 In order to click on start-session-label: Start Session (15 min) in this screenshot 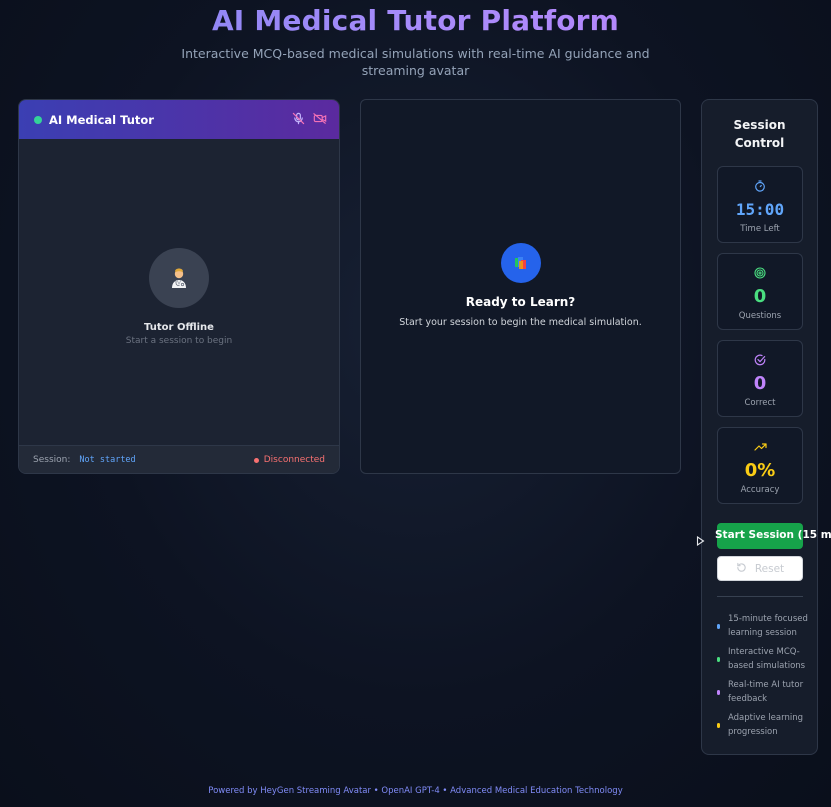, I will do `click(773, 535)`.